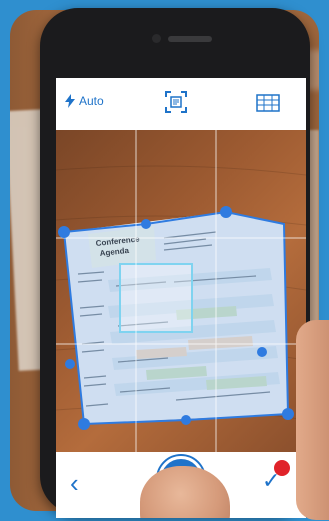 This screenshot has height=521, width=329. What do you see at coordinates (70, 364) in the screenshot?
I see `crop-handle-left-mid` at bounding box center [70, 364].